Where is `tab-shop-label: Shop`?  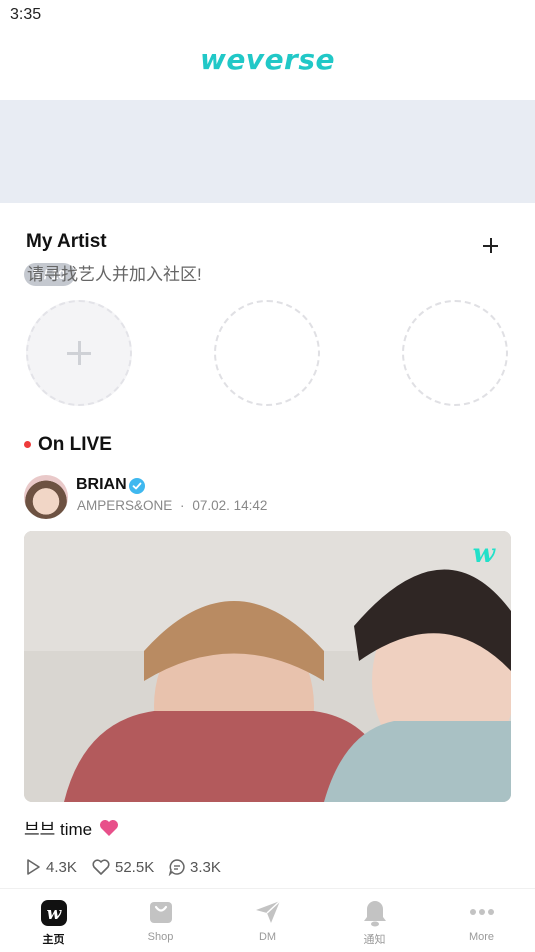 tab-shop-label: Shop is located at coordinates (160, 937).